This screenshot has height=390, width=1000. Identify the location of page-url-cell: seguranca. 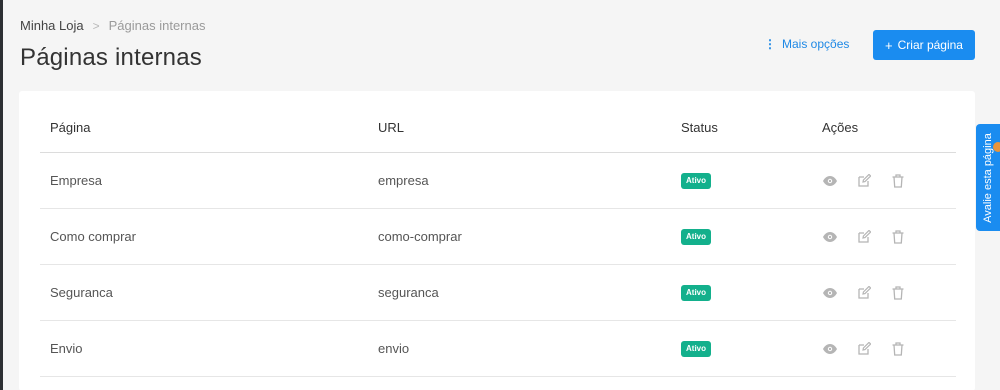
(408, 292).